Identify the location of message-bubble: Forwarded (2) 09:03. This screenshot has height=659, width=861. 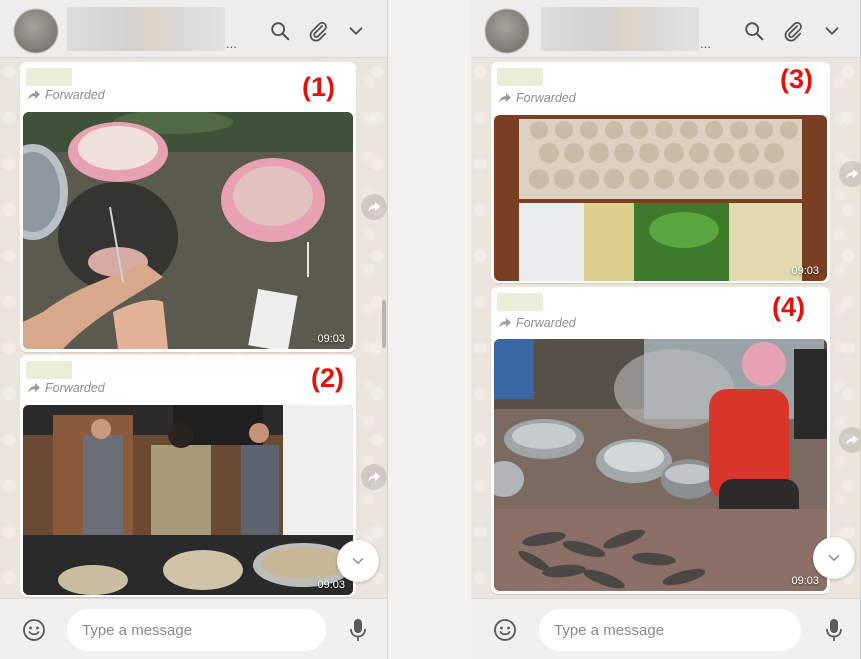
(188, 476).